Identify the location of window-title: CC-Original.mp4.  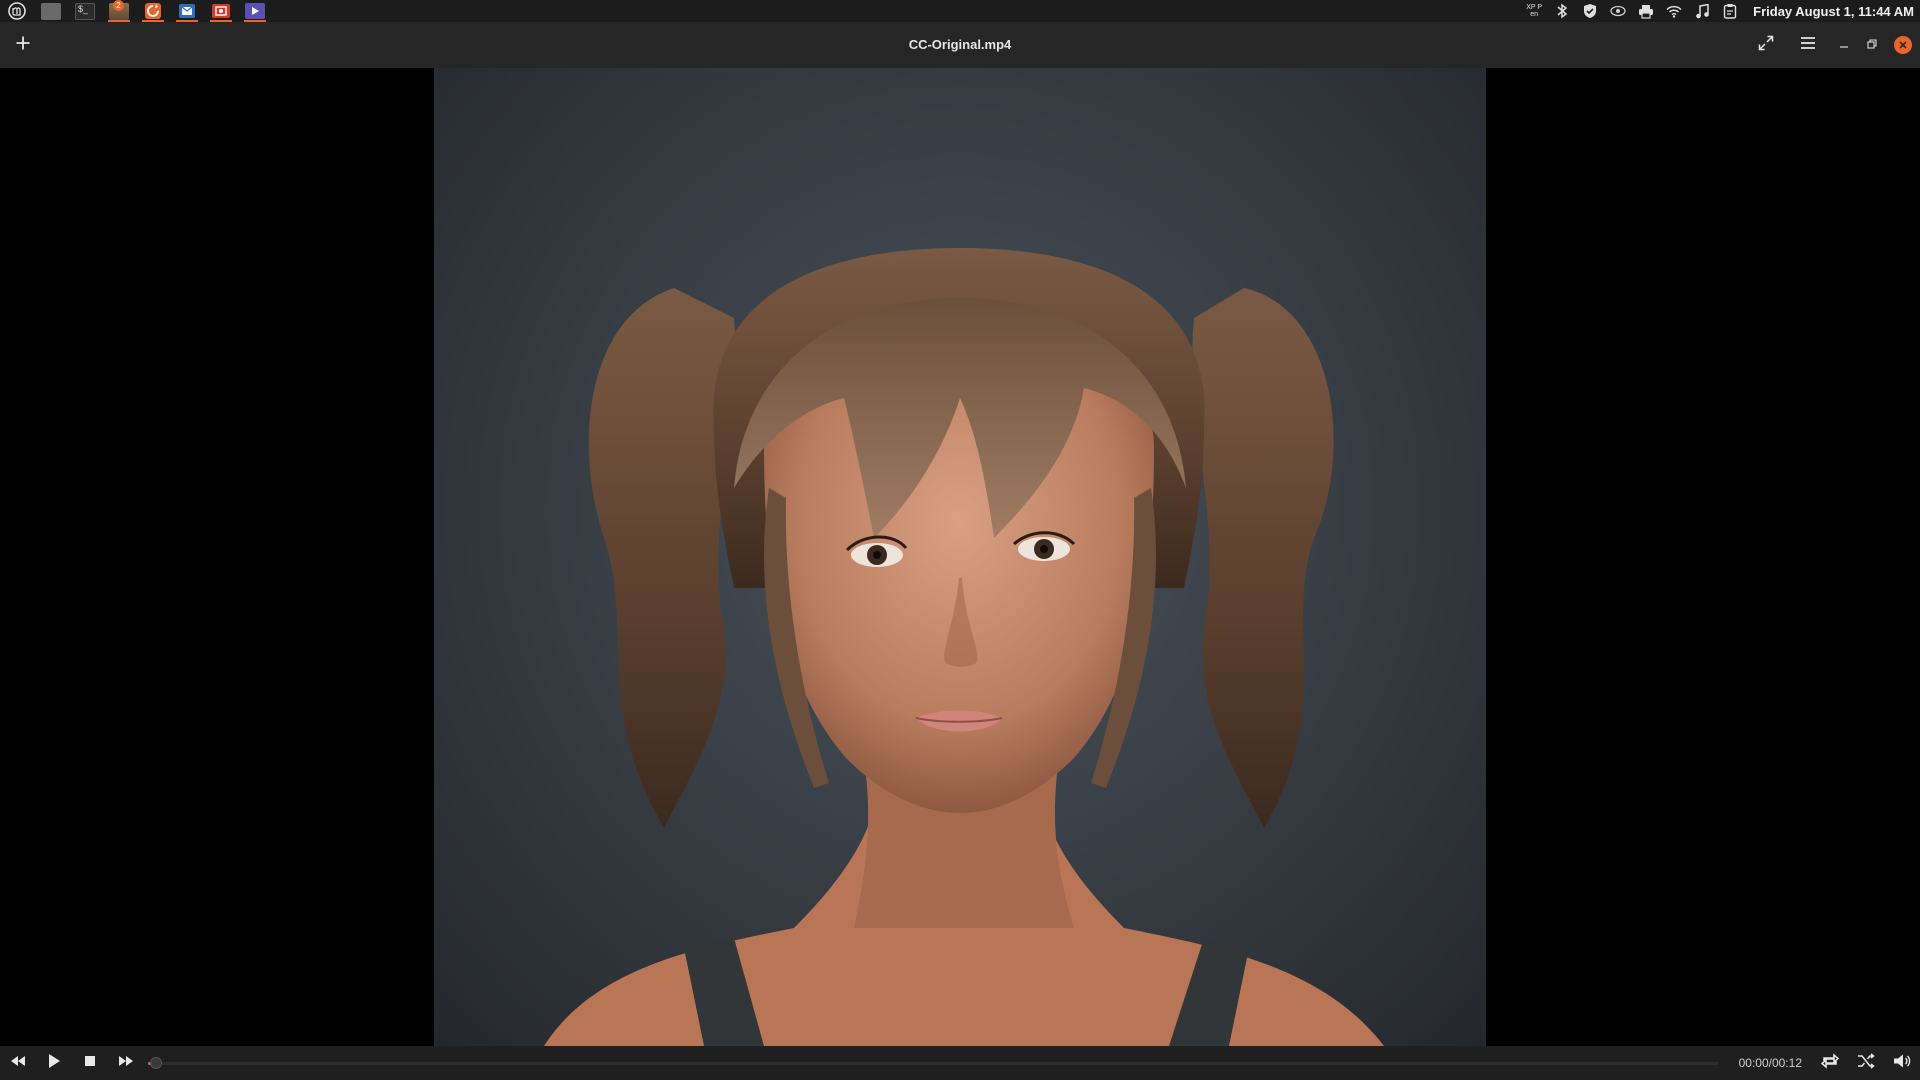
(960, 44).